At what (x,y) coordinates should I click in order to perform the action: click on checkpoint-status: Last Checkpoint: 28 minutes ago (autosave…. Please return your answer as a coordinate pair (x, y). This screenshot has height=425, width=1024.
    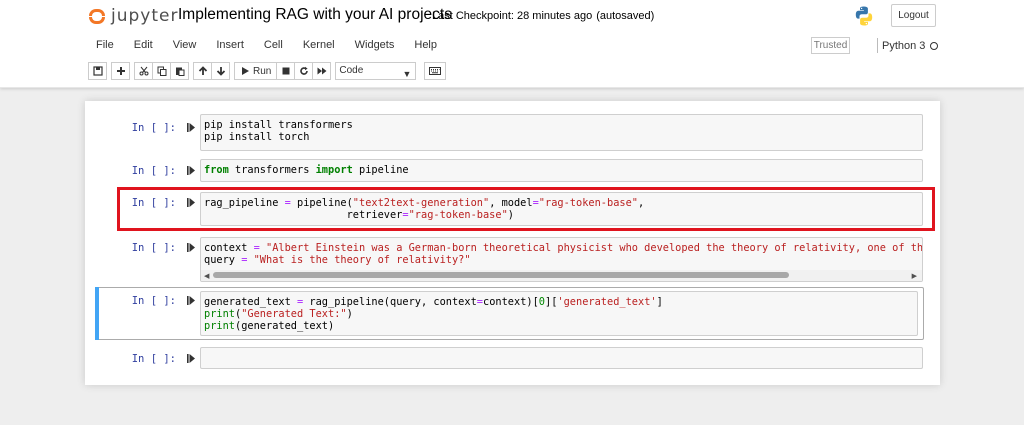
    Looking at the image, I should click on (543, 16).